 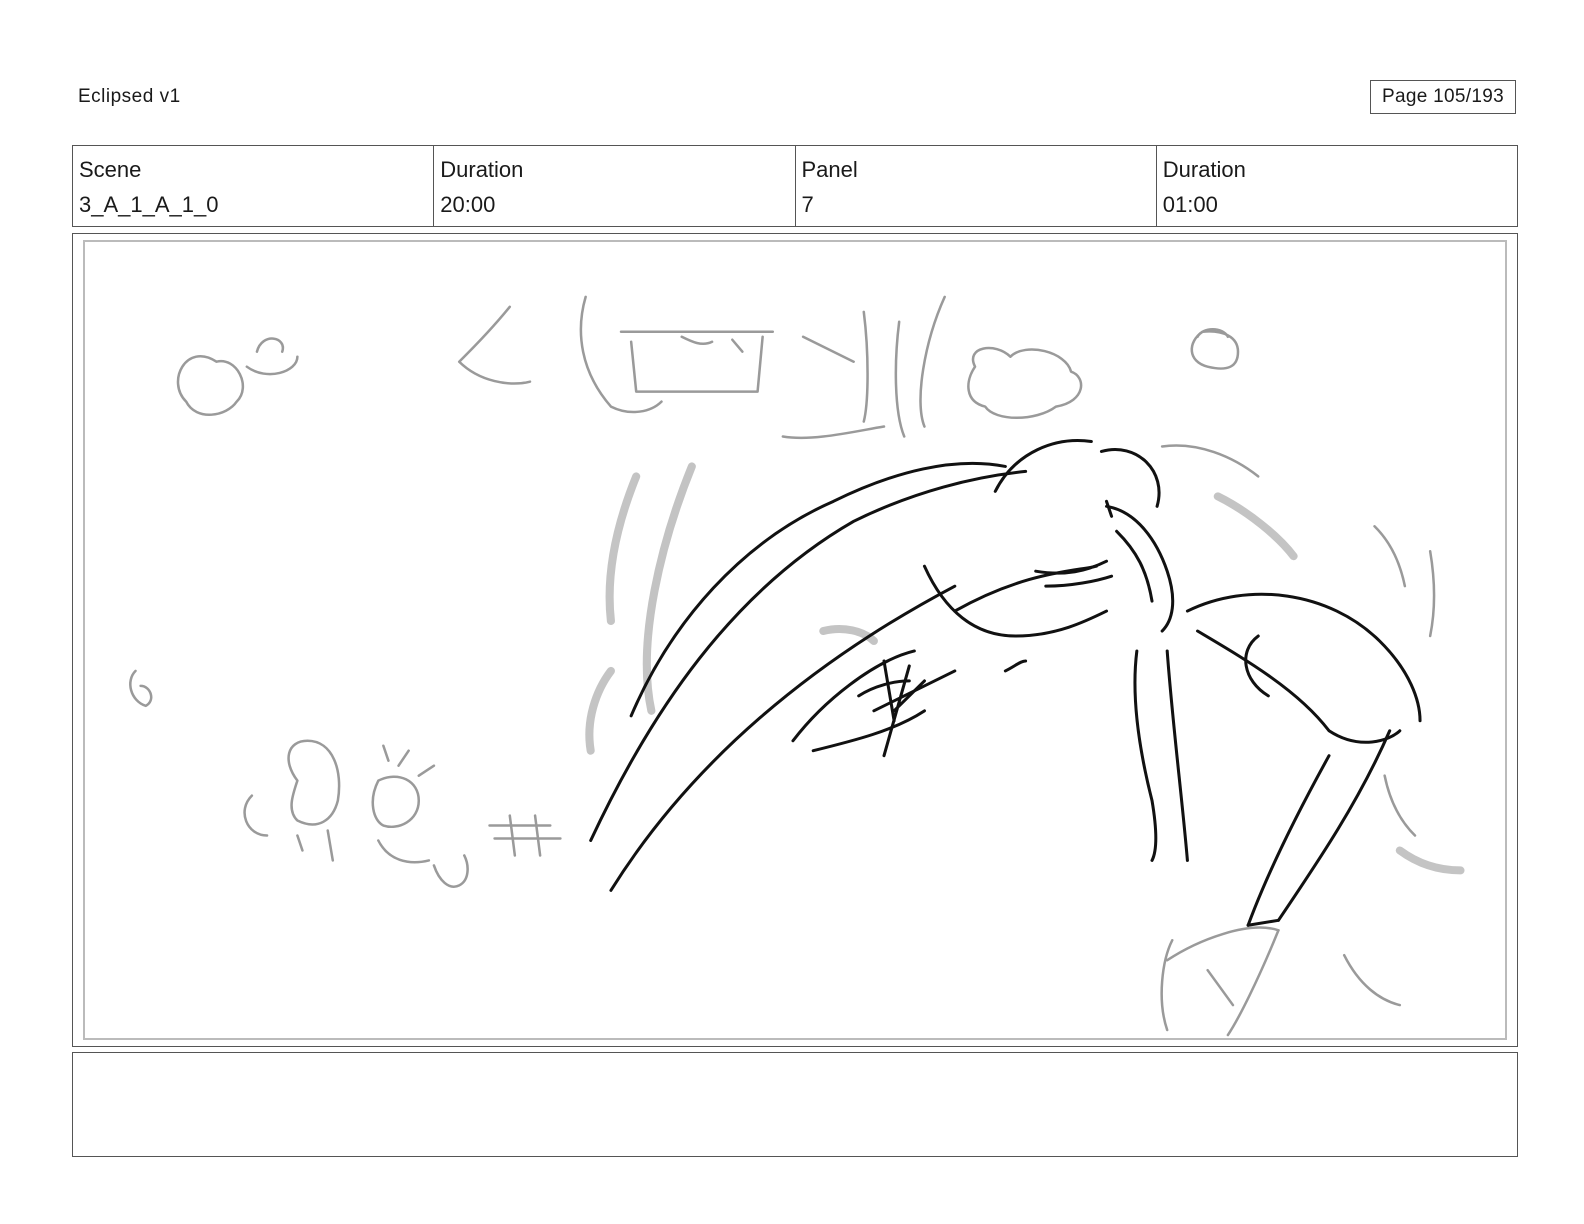 What do you see at coordinates (129, 96) in the screenshot?
I see `document-title: Eclipsed v1` at bounding box center [129, 96].